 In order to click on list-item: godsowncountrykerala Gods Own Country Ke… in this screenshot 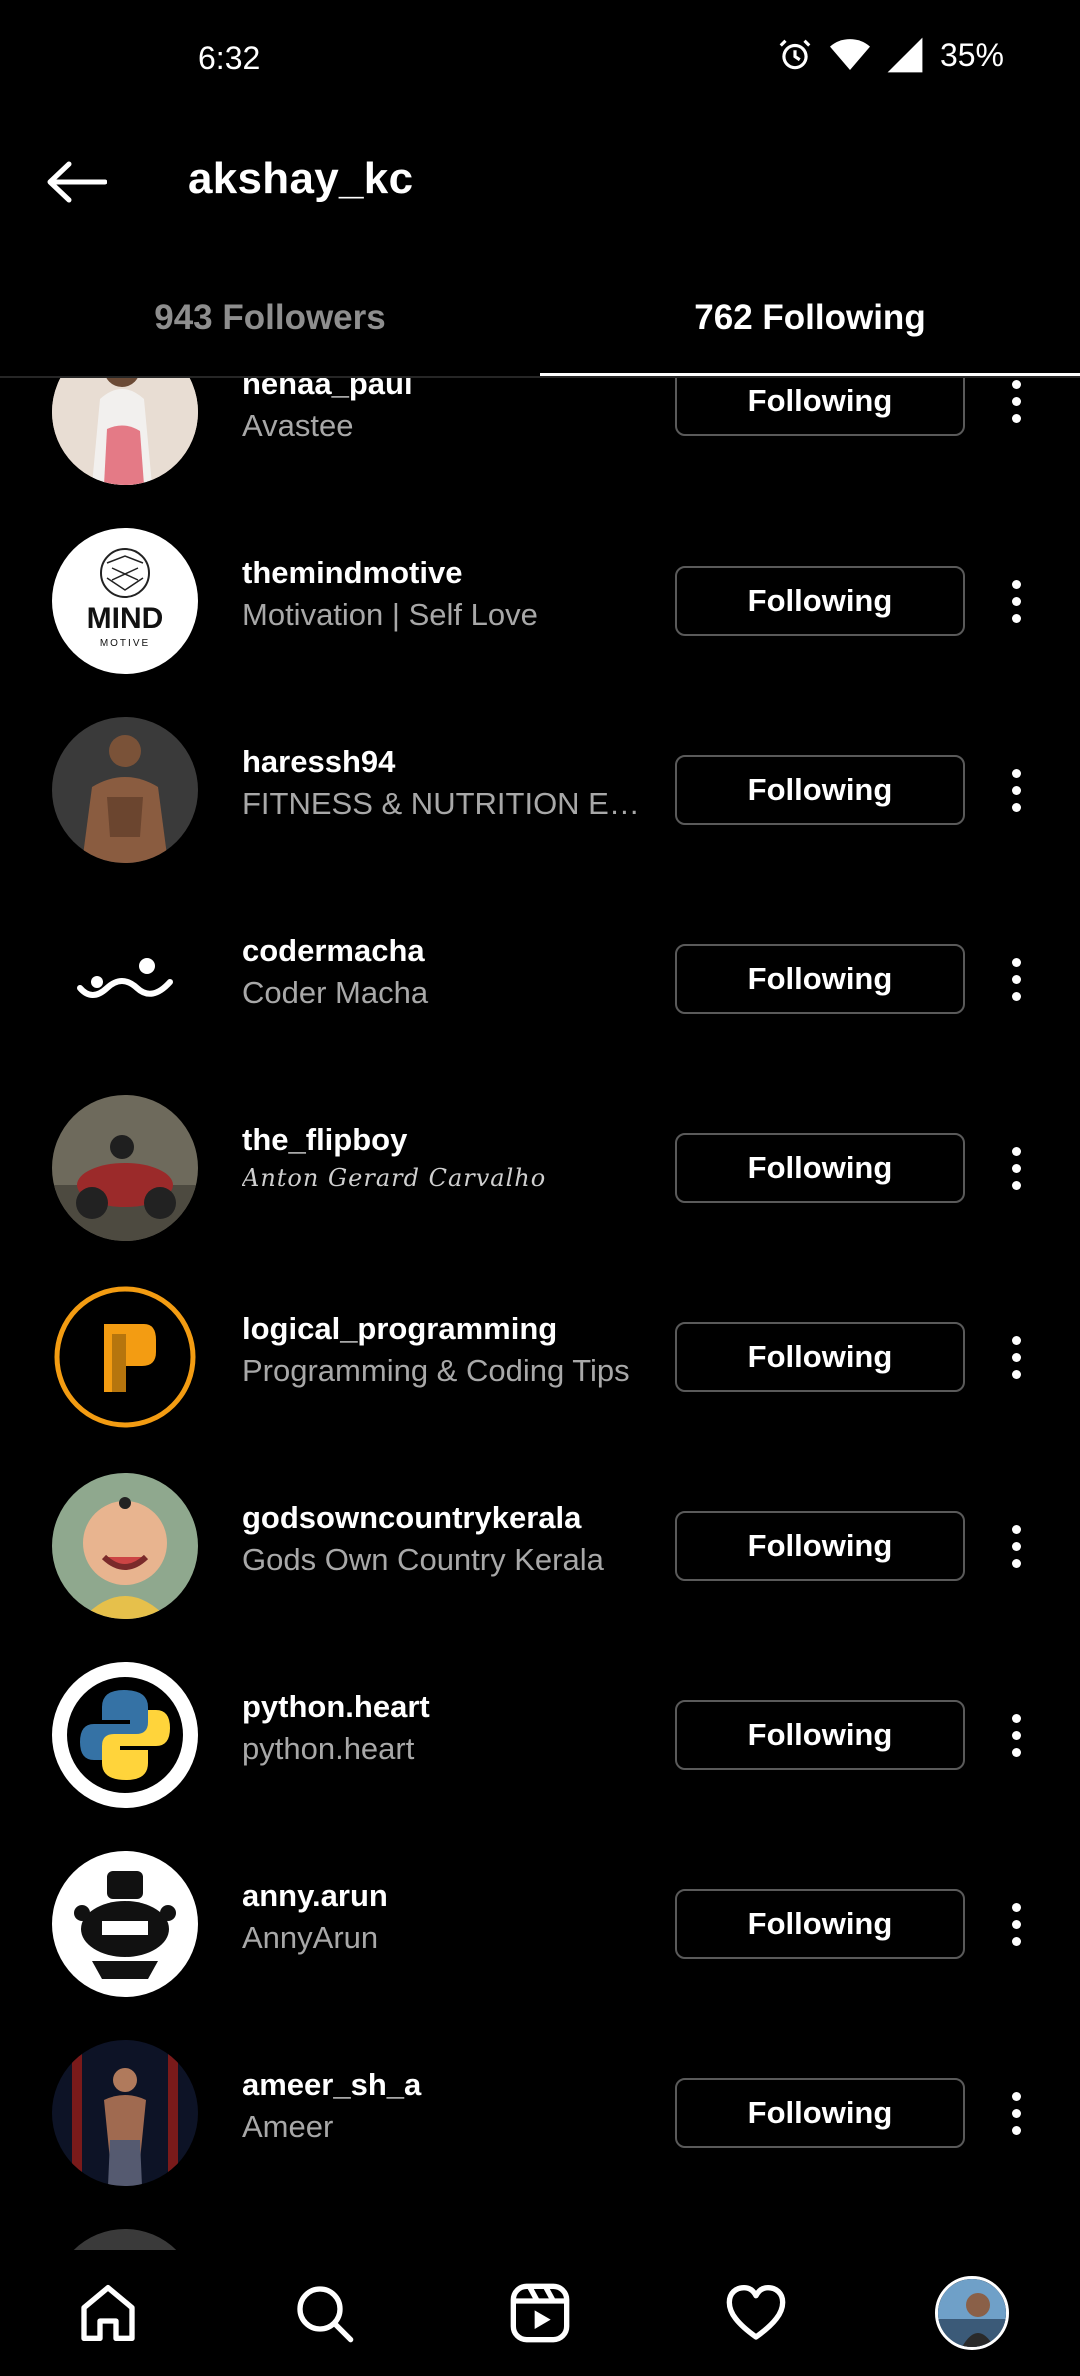, I will do `click(540, 1546)`.